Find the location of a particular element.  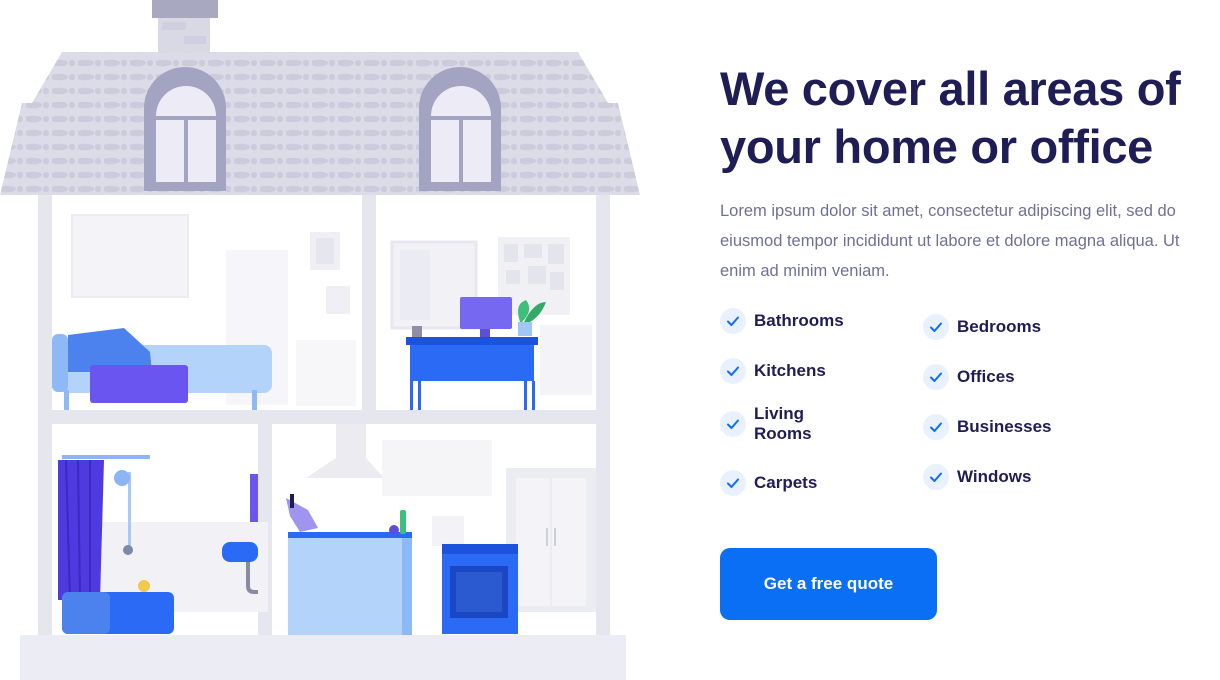

area-item-businesses: Businesses is located at coordinates (987, 427).